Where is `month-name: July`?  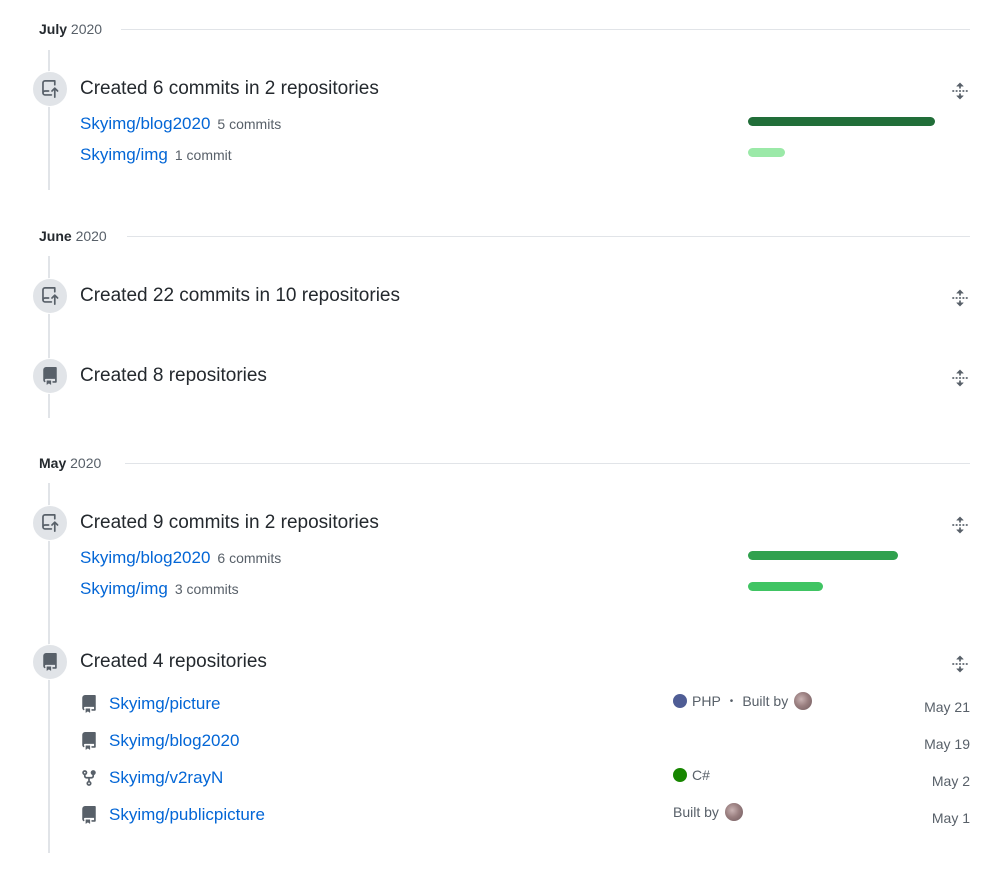 month-name: July is located at coordinates (53, 29).